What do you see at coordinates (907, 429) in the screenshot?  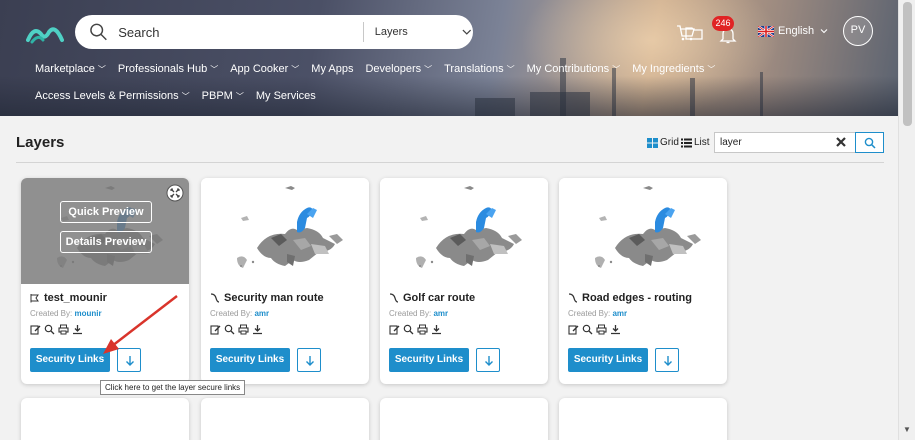 I see `scroll-down-arrow: ▼` at bounding box center [907, 429].